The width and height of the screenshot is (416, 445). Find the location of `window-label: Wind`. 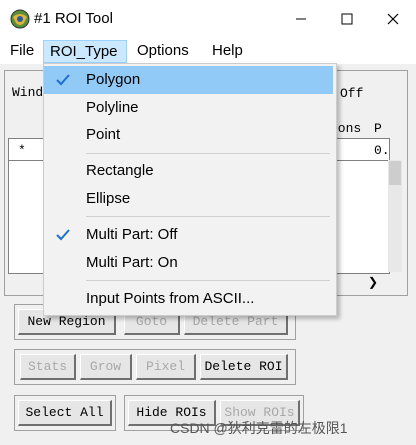

window-label: Wind is located at coordinates (28, 92).